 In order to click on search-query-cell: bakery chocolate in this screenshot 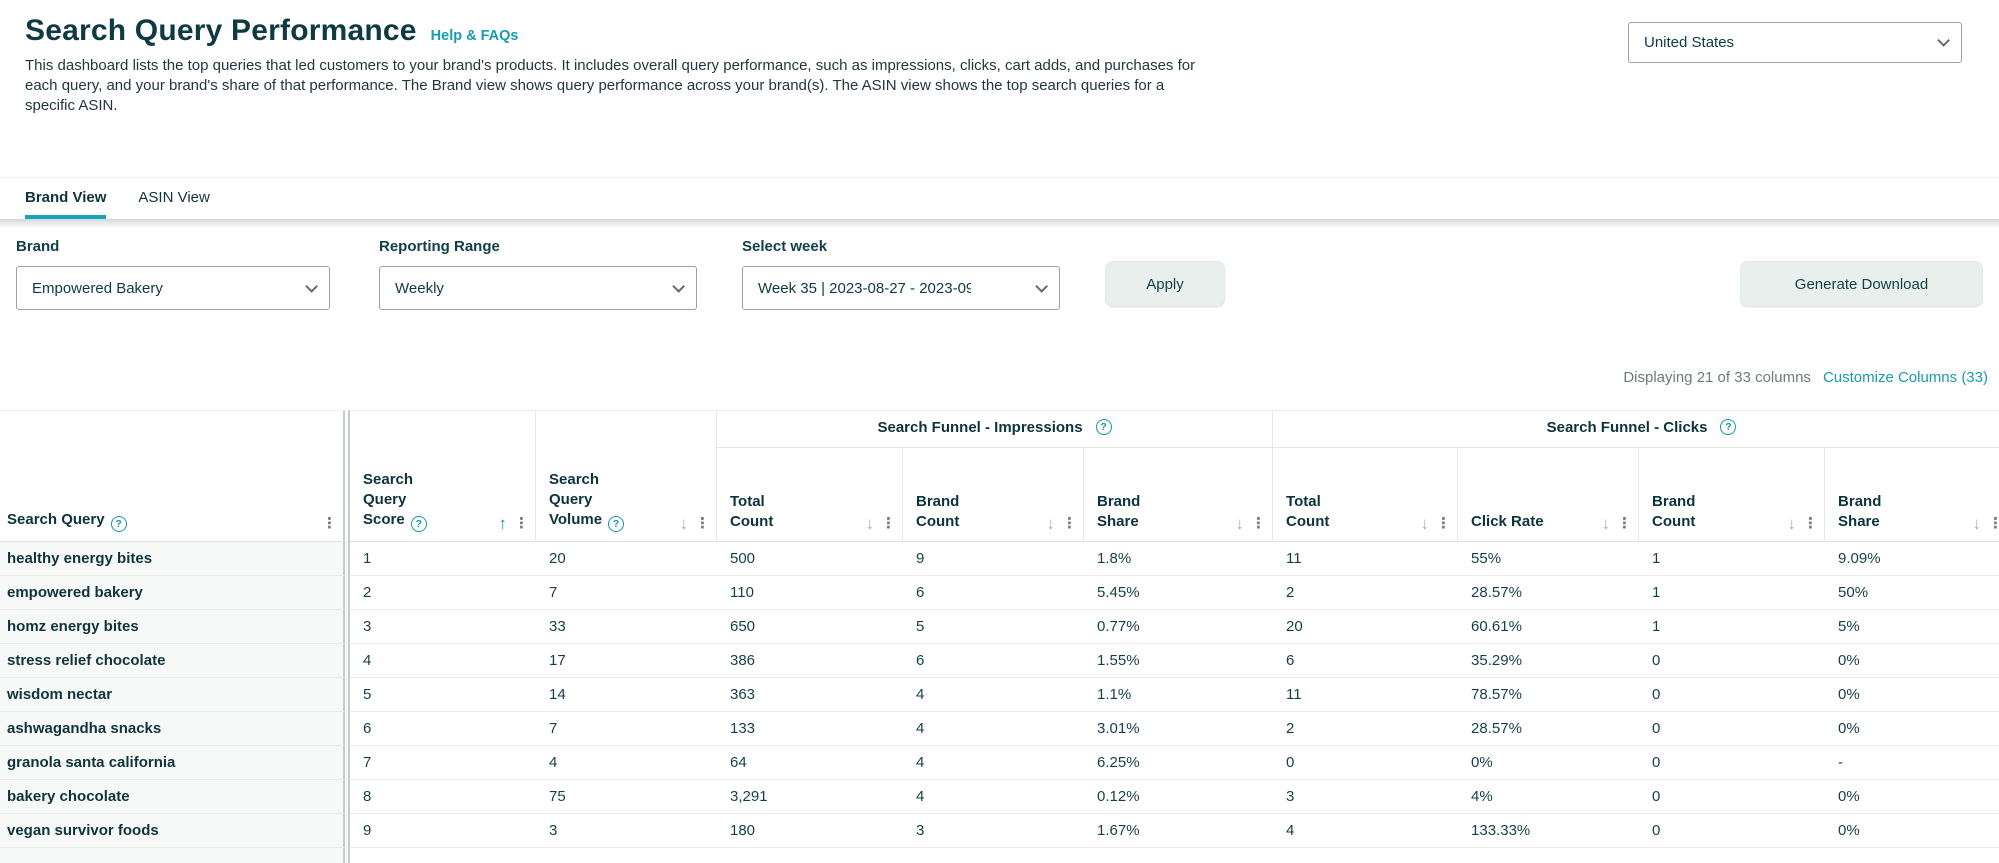, I will do `click(175, 797)`.